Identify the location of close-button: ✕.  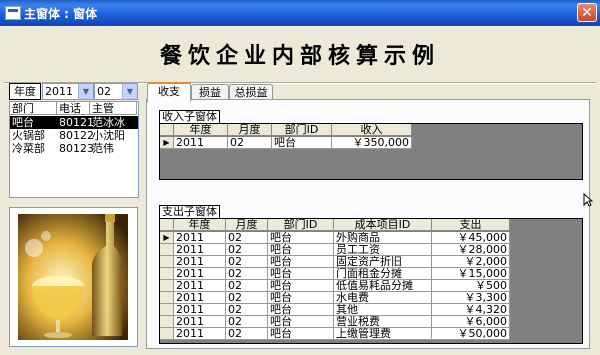
(587, 12).